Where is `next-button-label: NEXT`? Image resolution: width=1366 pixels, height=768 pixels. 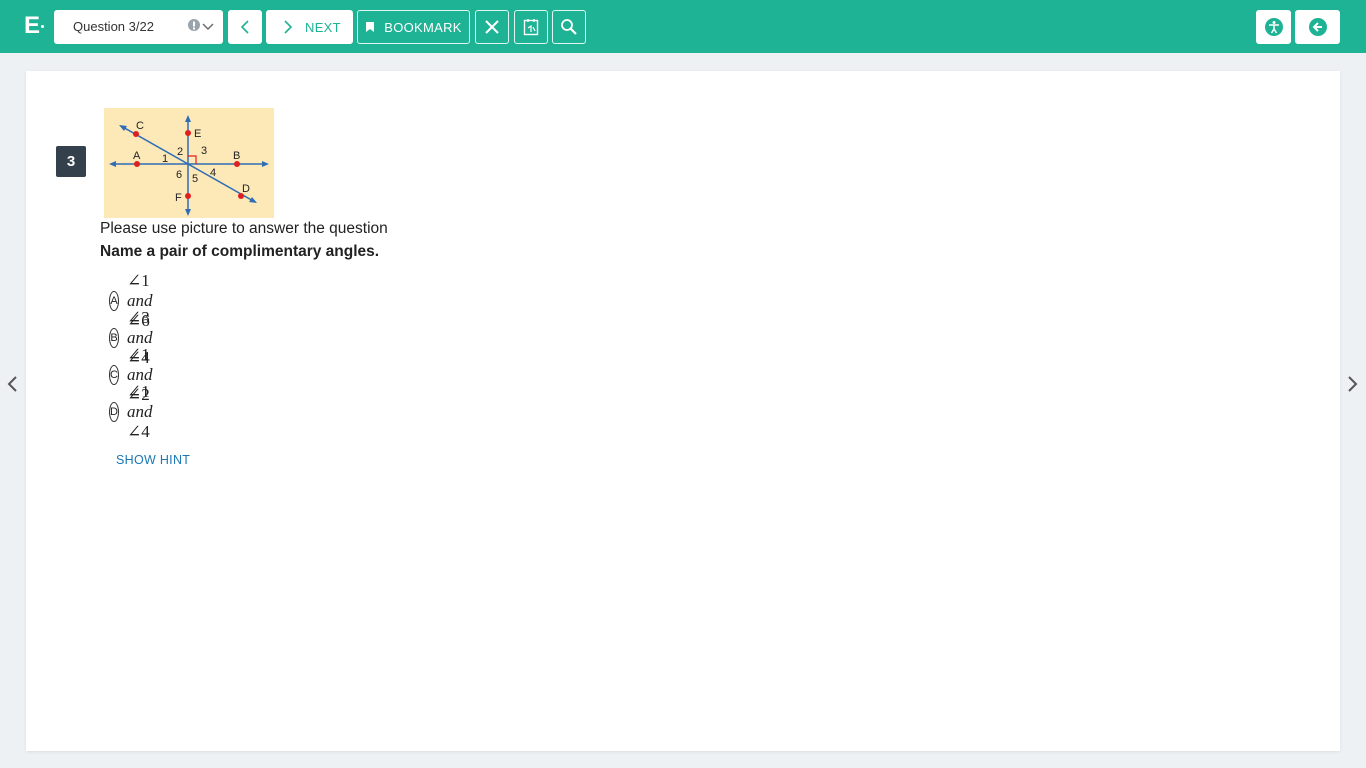
next-button-label: NEXT is located at coordinates (323, 27).